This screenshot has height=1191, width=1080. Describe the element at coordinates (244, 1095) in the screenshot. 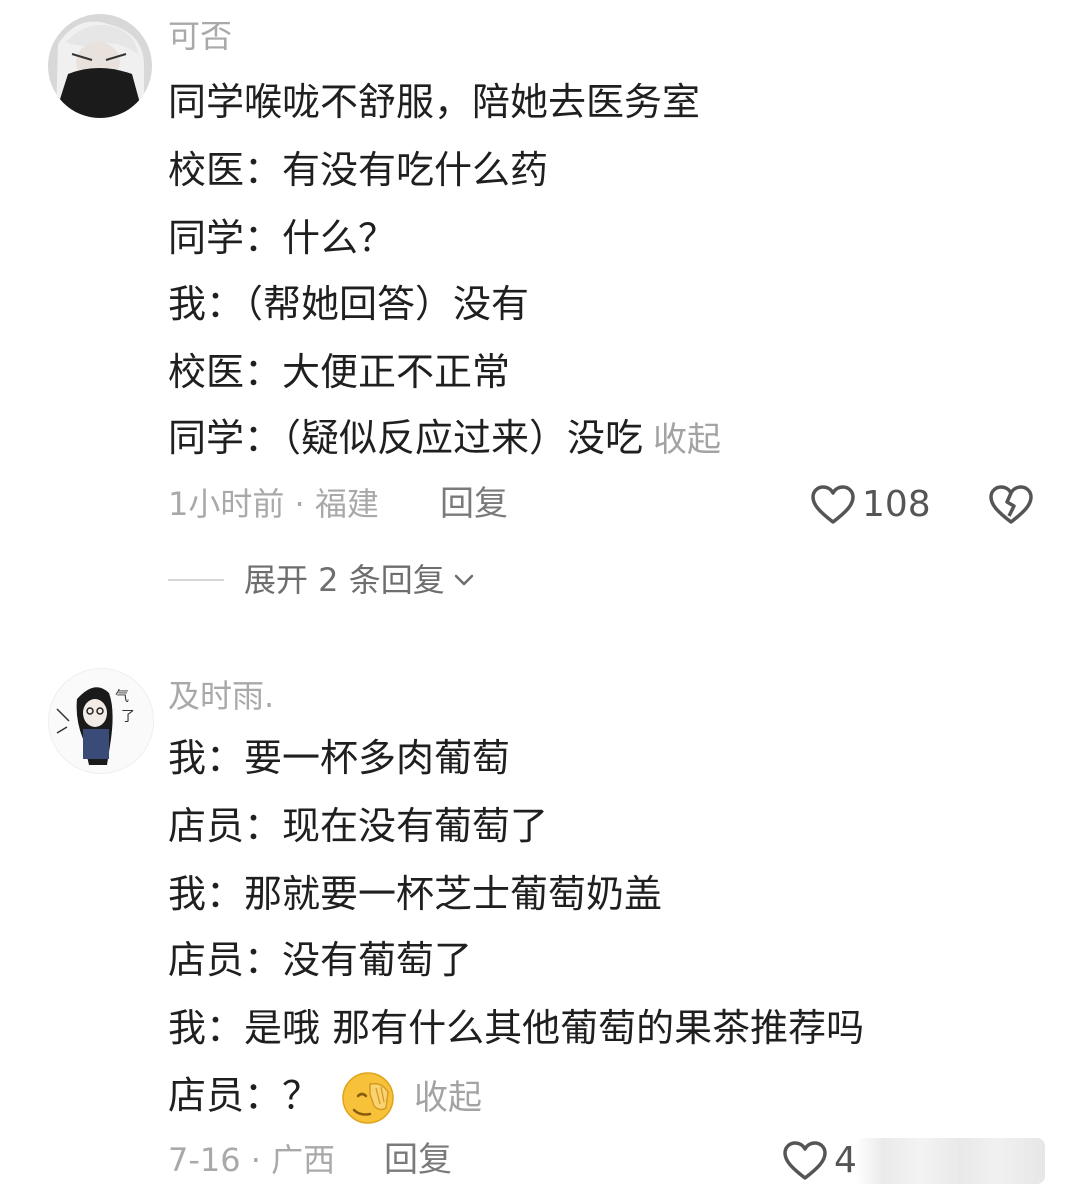

I see `comment-text: 店员：？` at that location.